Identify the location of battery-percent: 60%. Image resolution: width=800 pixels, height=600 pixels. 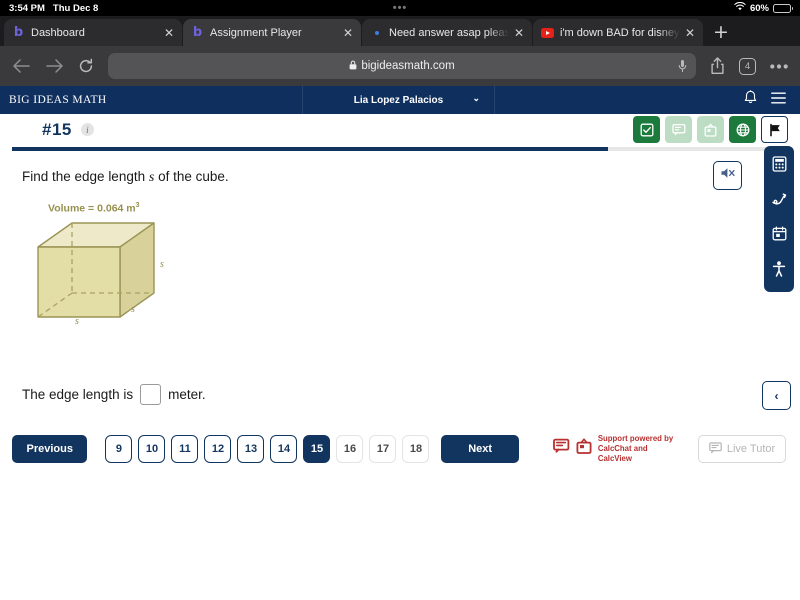
(759, 8).